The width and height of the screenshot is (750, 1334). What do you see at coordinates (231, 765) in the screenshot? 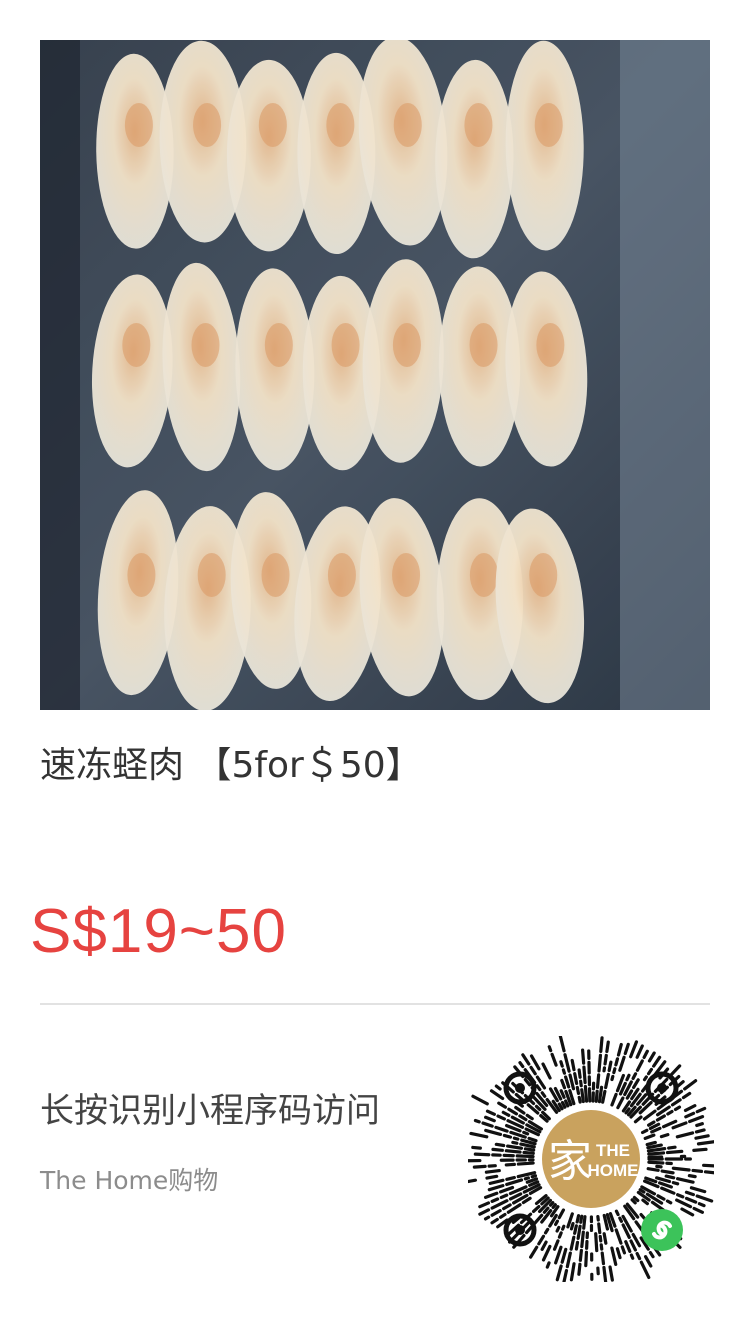
I see `product-title: 速冻蛏肉 【5for＄50】` at bounding box center [231, 765].